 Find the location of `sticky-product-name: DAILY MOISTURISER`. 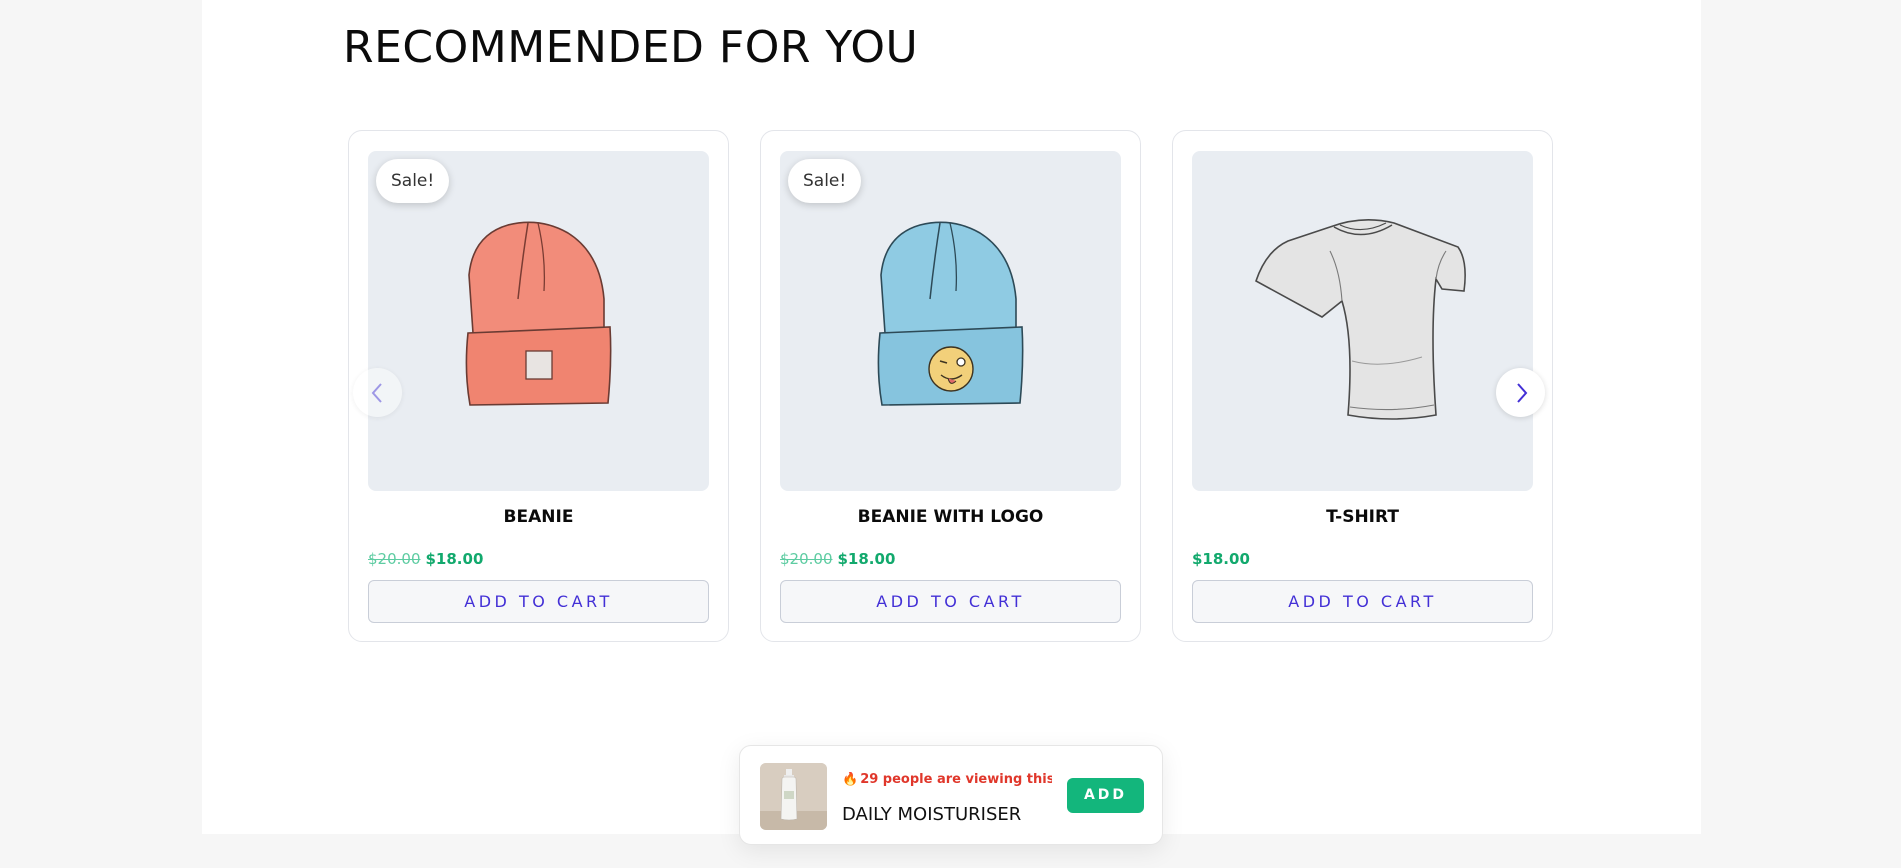

sticky-product-name: DAILY MOISTURISER is located at coordinates (932, 814).